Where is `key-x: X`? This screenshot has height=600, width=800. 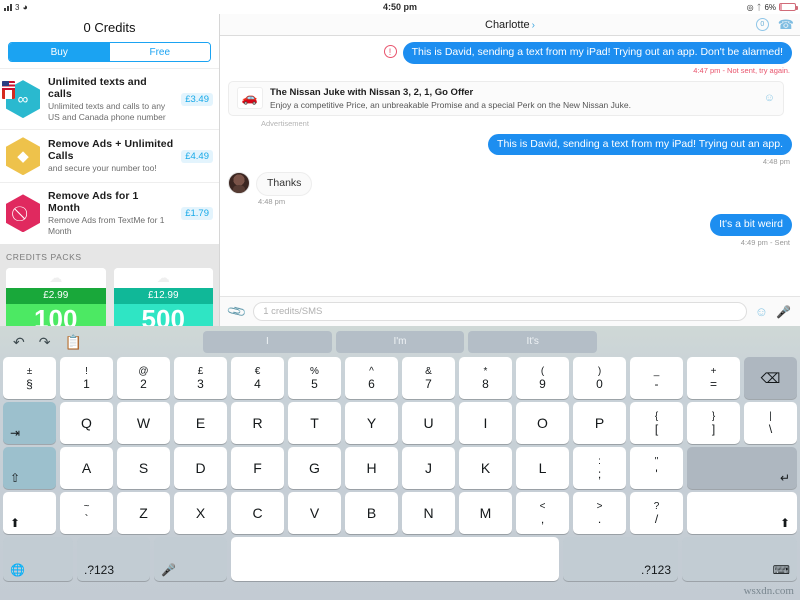
key-x: X is located at coordinates (200, 513).